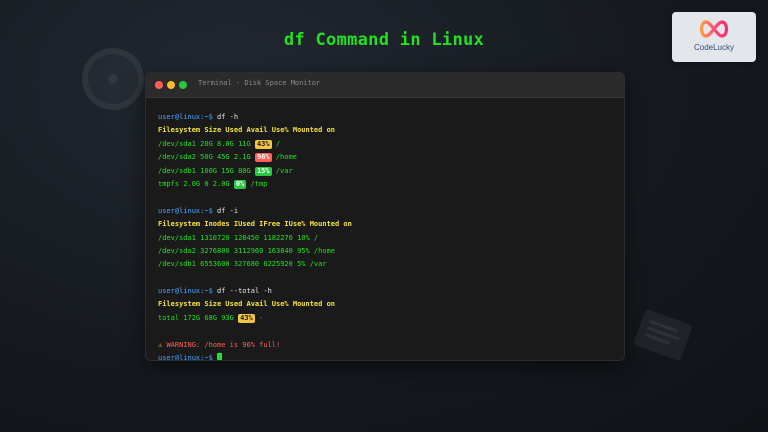  I want to click on command-text: df --total -h, so click(244, 291).